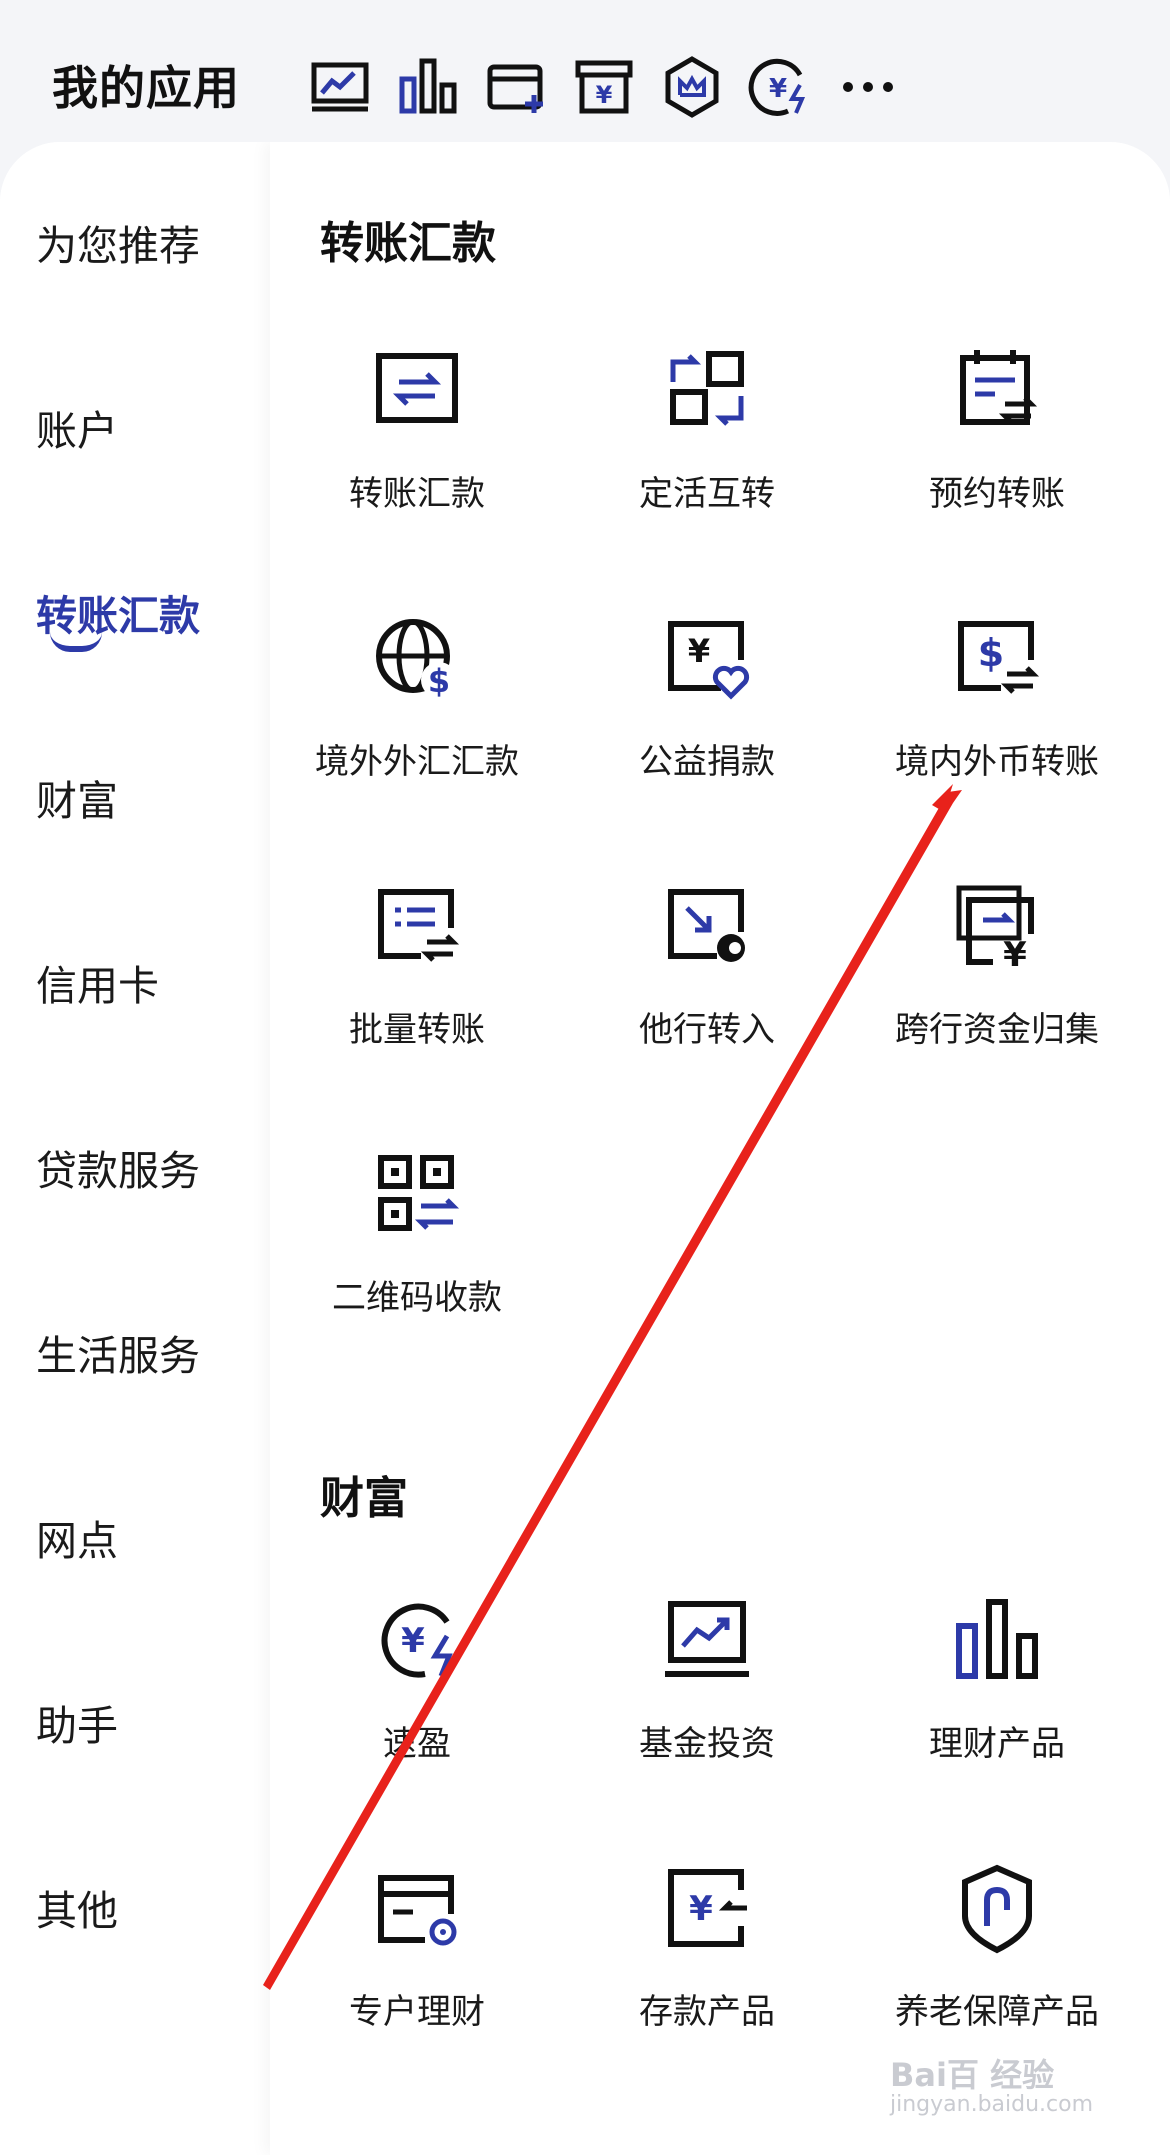 The height and width of the screenshot is (2155, 1170). I want to click on app-qr-collect: 二维码收款, so click(417, 1232).